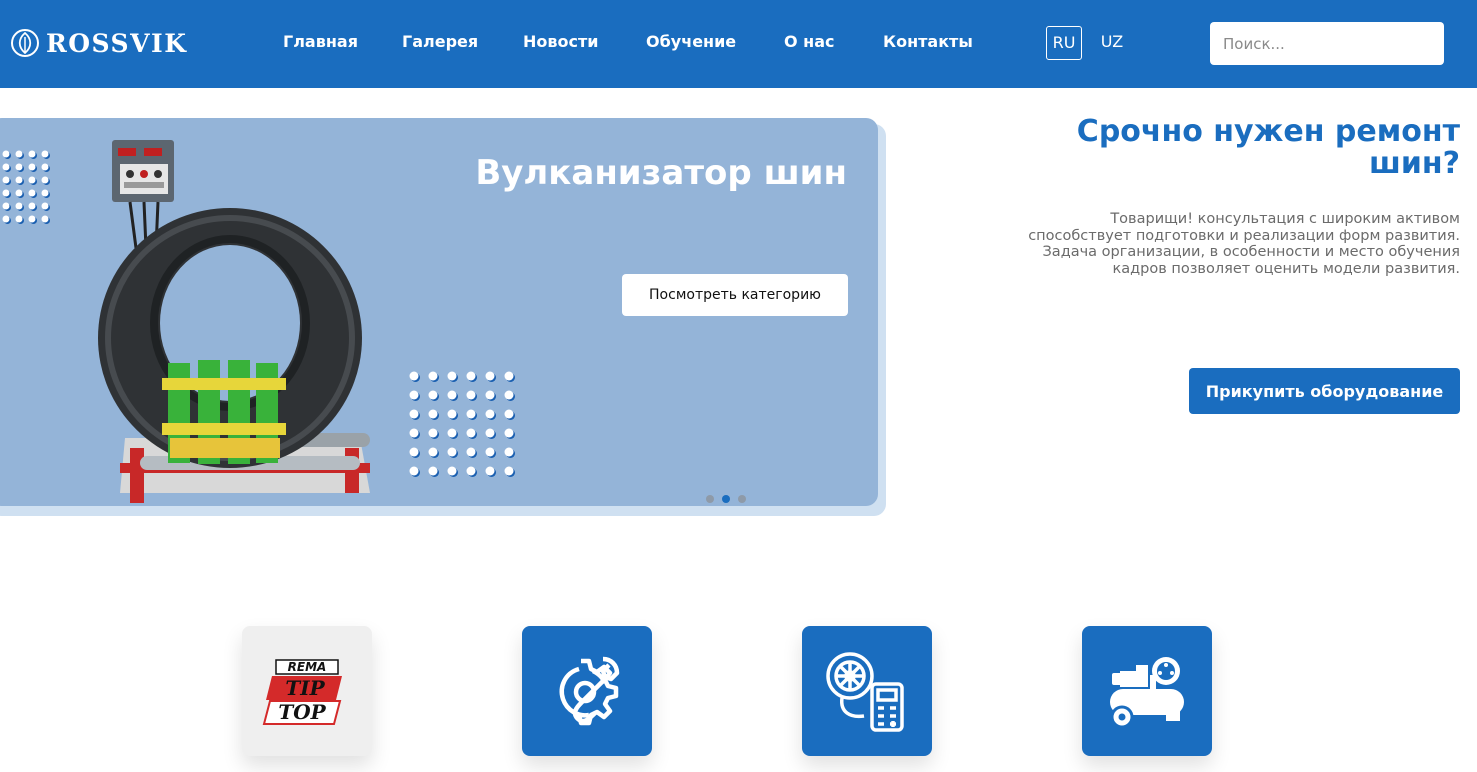 The image size is (1477, 772). Describe the element at coordinates (661, 173) in the screenshot. I see `slide-title: Вулканизатор шин` at that location.